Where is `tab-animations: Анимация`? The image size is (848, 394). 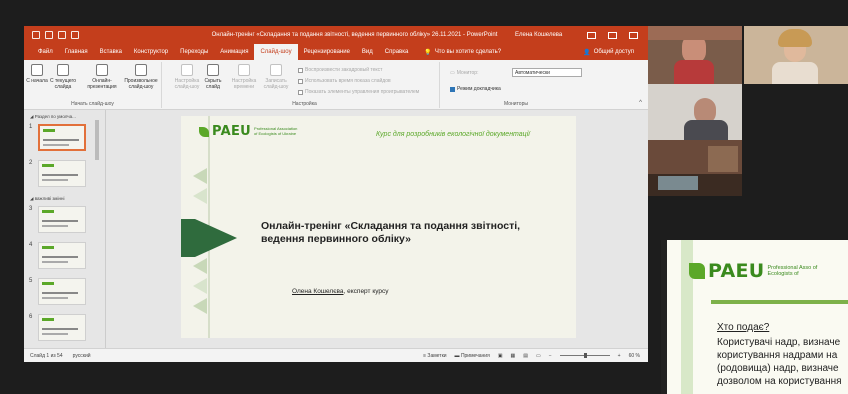
tab-animations: Анимация is located at coordinates (234, 52).